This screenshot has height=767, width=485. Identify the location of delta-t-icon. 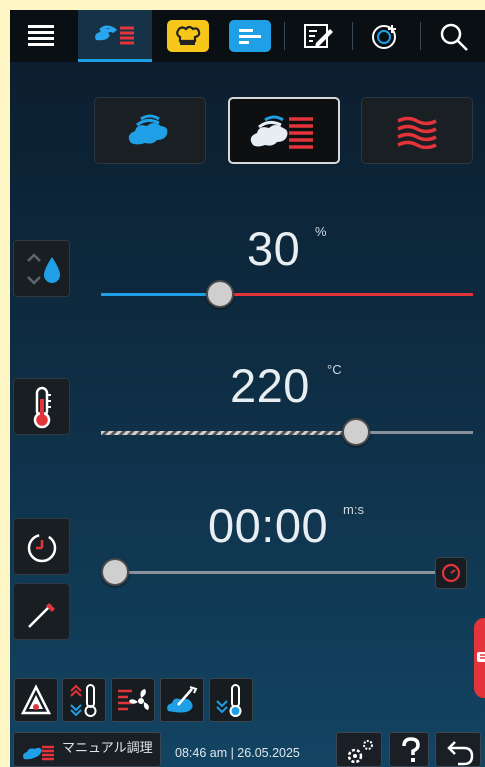
(36, 699).